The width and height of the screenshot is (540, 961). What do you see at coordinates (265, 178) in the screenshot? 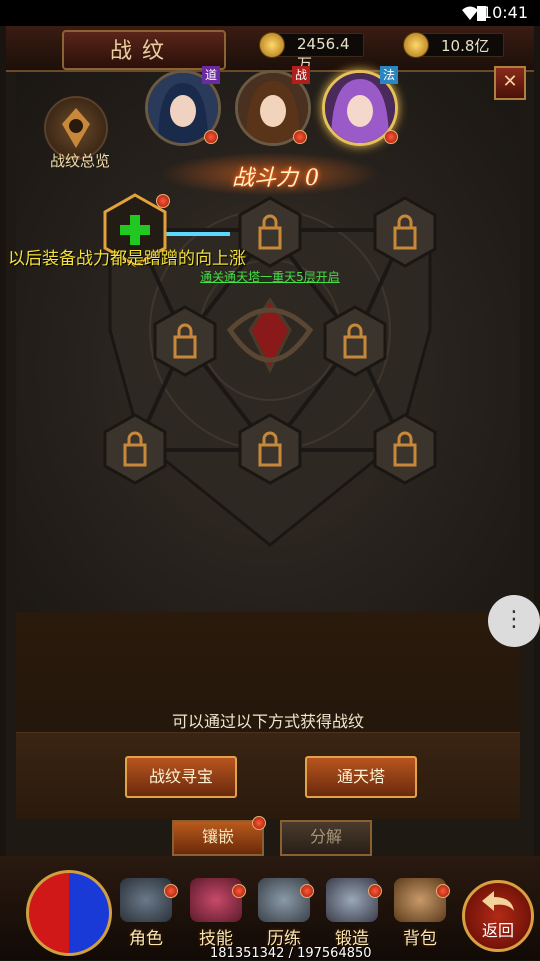
I see `combat-power-label: 战斗力` at bounding box center [265, 178].